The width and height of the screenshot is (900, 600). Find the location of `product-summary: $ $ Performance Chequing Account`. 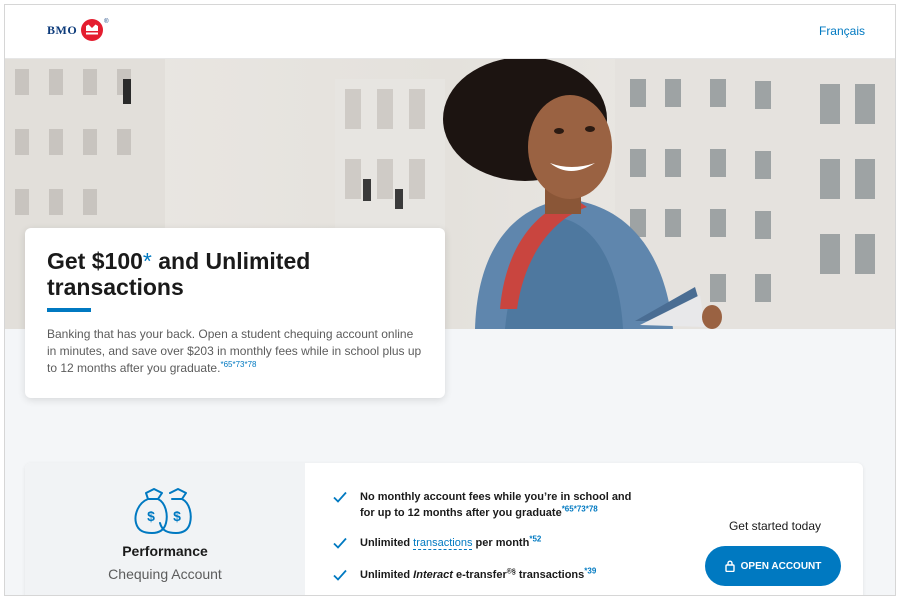

product-summary: $ $ Performance Chequing Account is located at coordinates (165, 529).